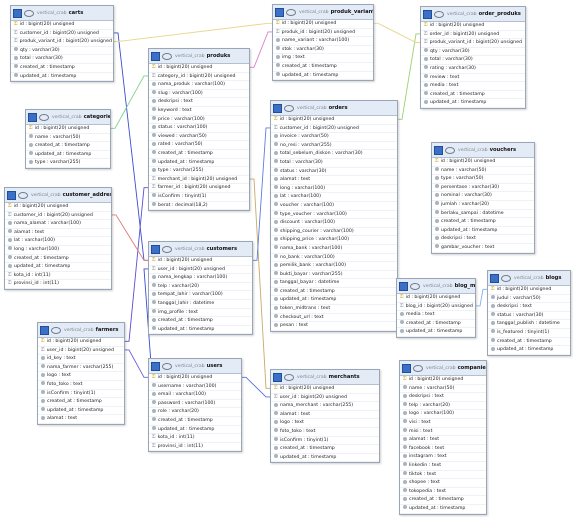  I want to click on field-row: username : varchar(100), so click(195, 387).